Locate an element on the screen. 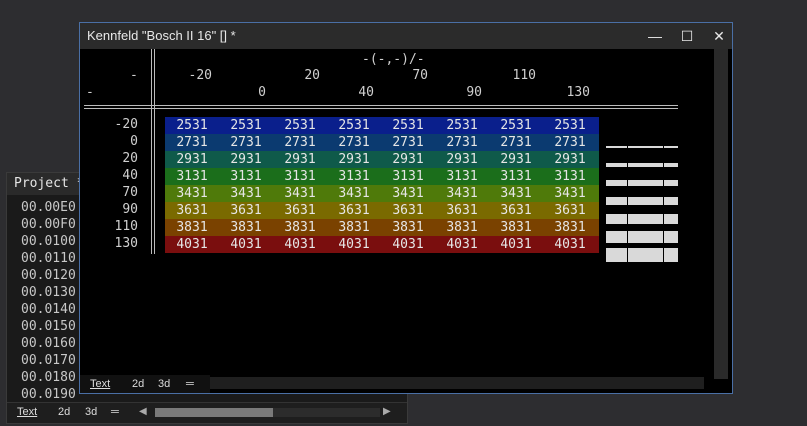 Image resolution: width=807 pixels, height=426 pixels. list-item: 00.0120 is located at coordinates (48, 275).